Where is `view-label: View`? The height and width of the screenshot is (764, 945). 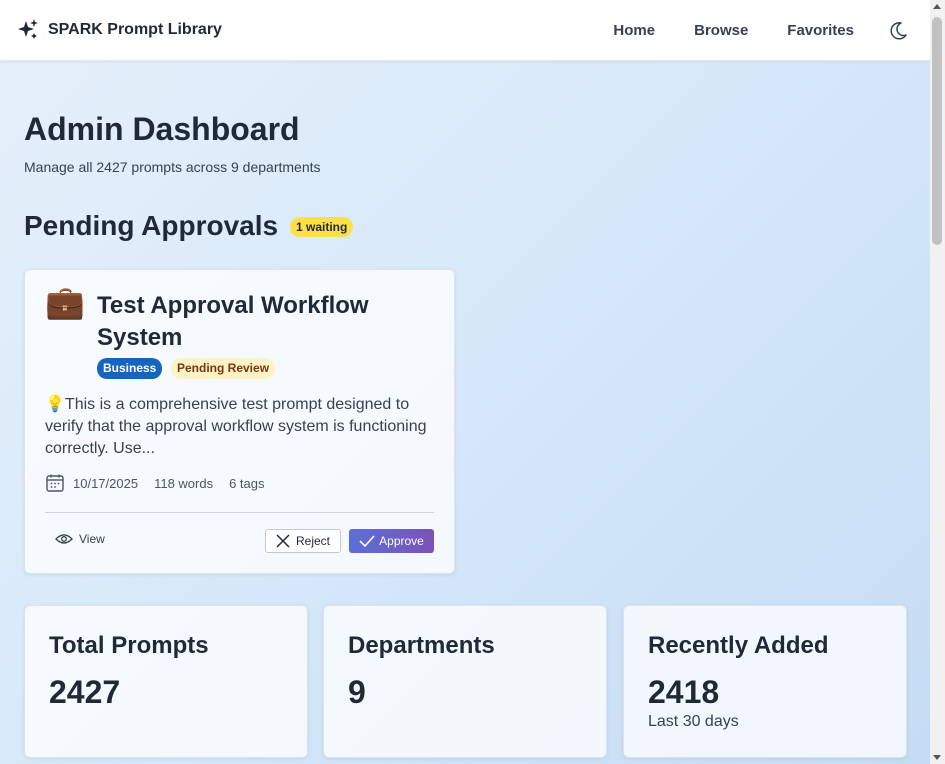
view-label: View is located at coordinates (92, 539).